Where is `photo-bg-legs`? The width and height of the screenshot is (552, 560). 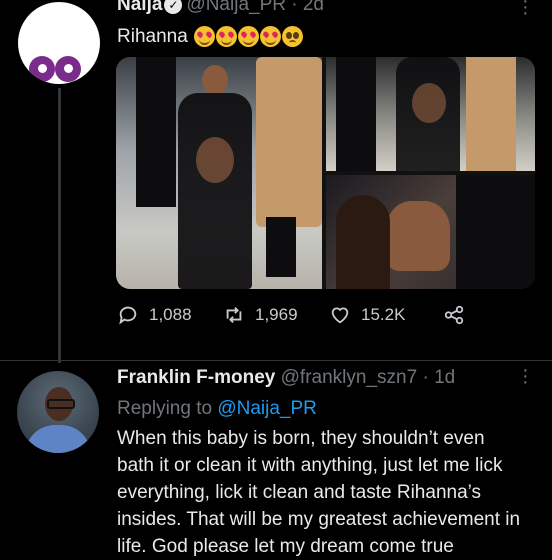 photo-bg-legs is located at coordinates (281, 247).